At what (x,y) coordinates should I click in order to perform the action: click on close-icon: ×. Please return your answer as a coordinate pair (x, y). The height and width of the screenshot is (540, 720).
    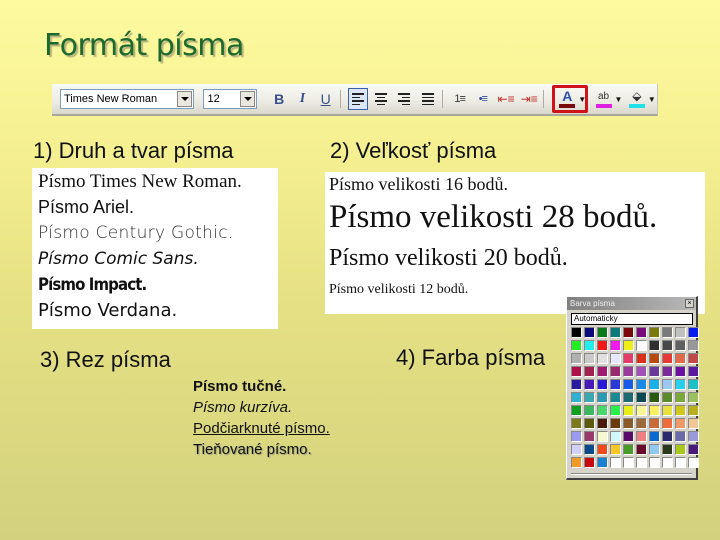
    Looking at the image, I should click on (689, 303).